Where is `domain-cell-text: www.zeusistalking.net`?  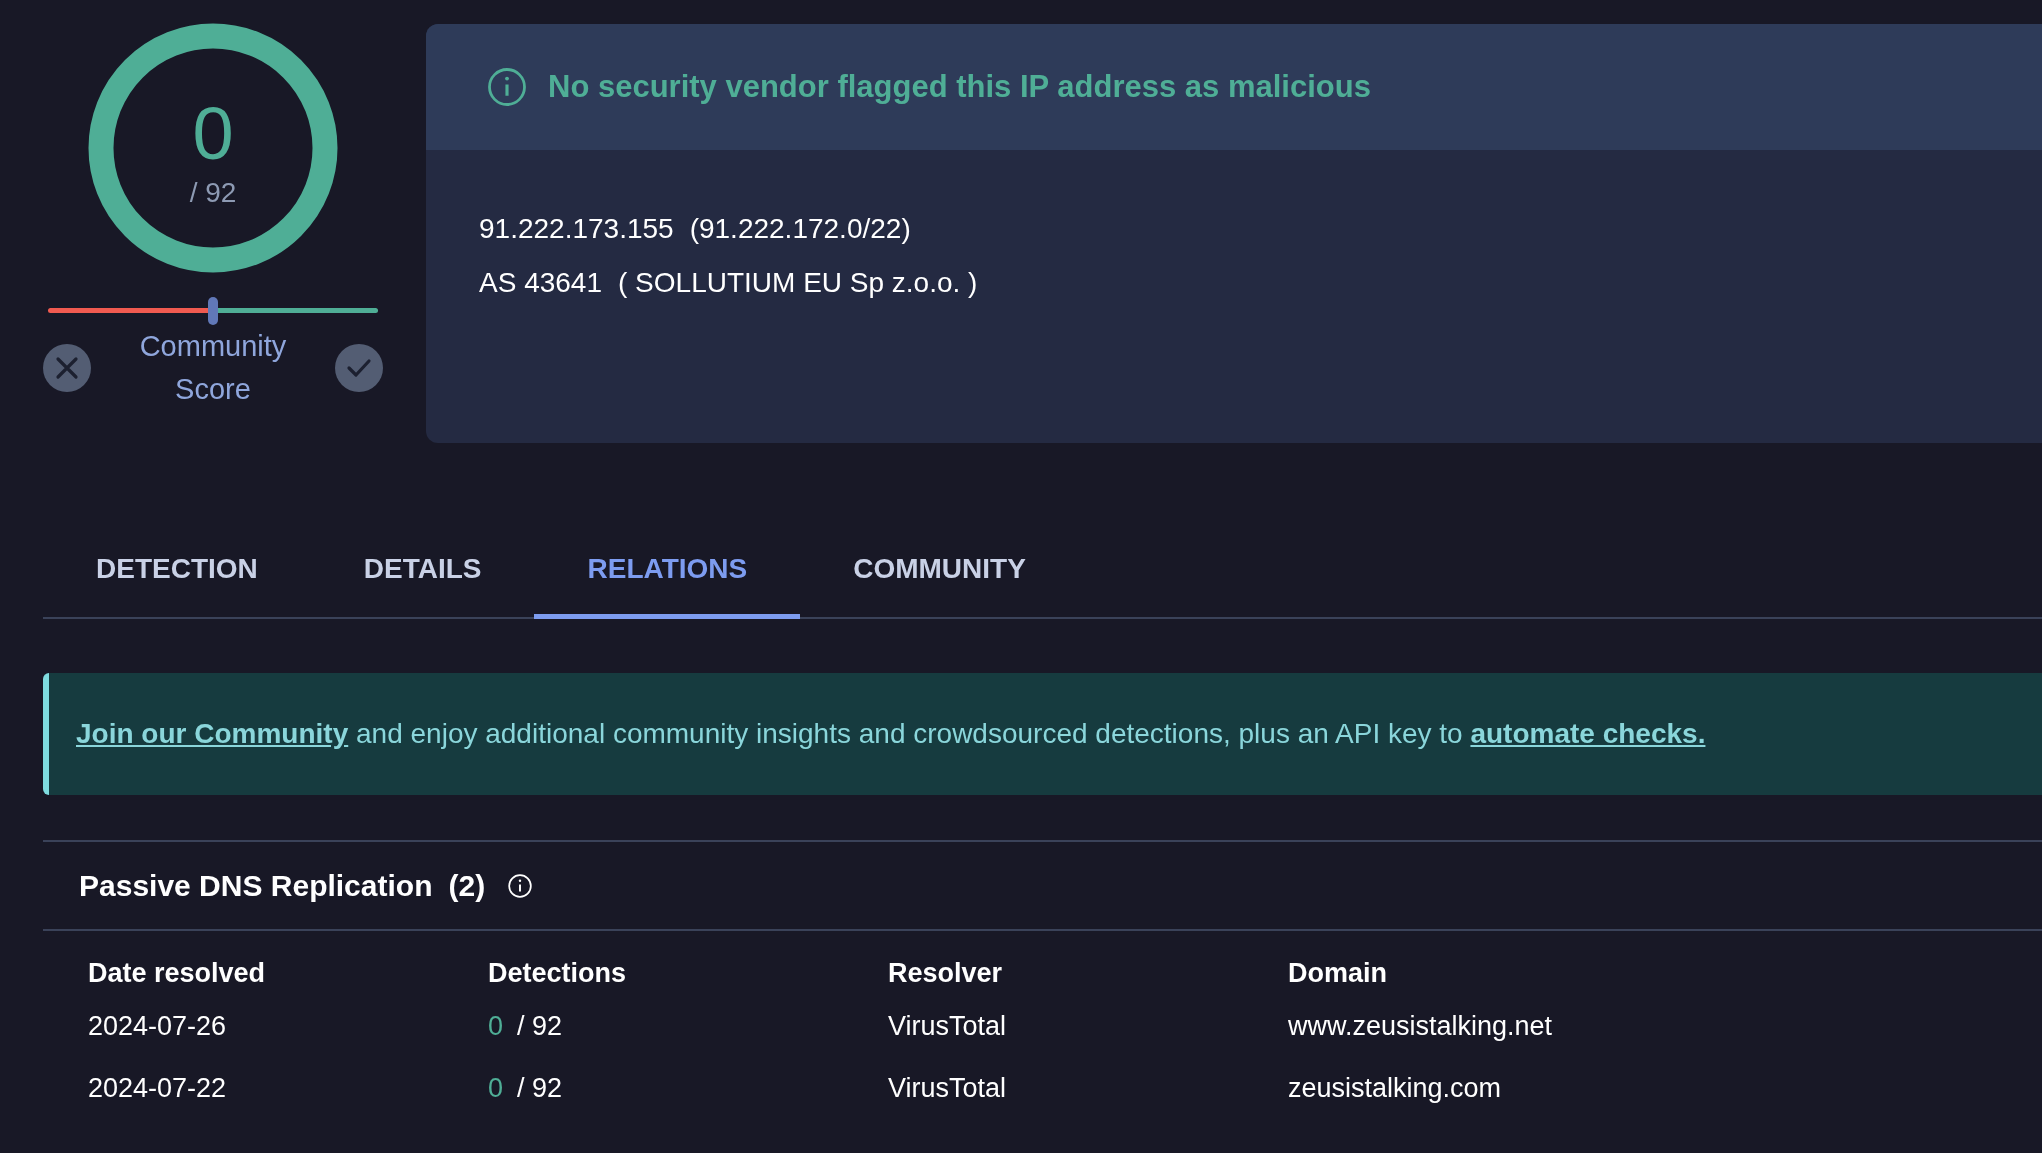 domain-cell-text: www.zeusistalking.net is located at coordinates (1421, 1026).